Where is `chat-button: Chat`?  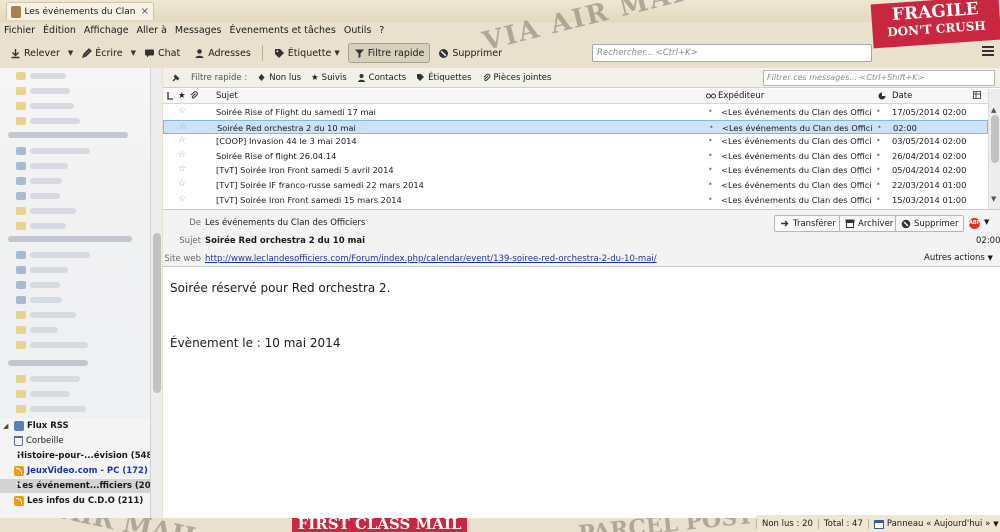 chat-button: Chat is located at coordinates (162, 53).